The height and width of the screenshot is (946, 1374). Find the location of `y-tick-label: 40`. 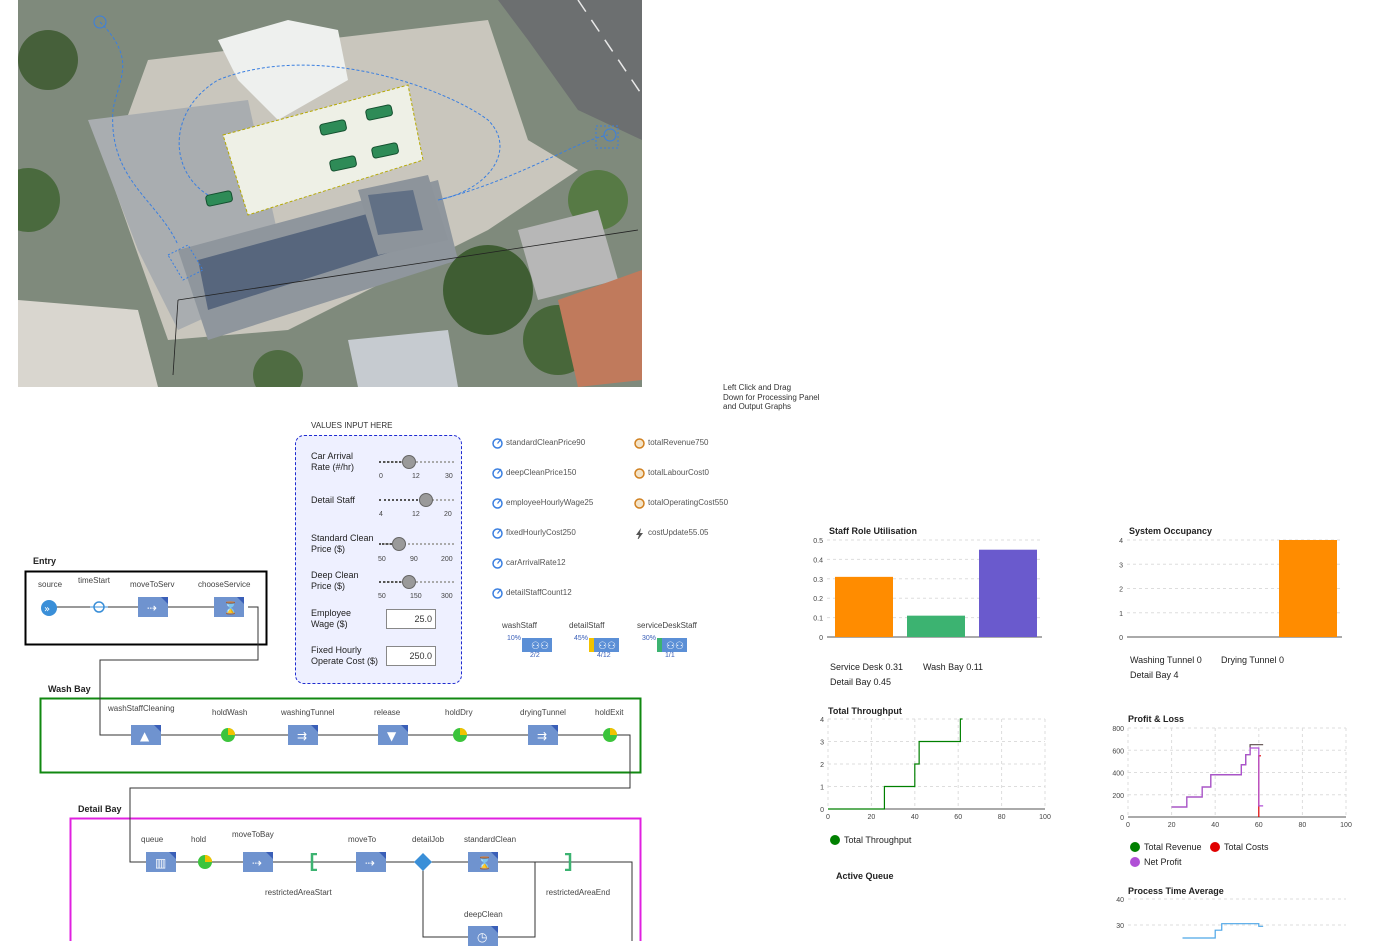

y-tick-label: 40 is located at coordinates (1120, 900).